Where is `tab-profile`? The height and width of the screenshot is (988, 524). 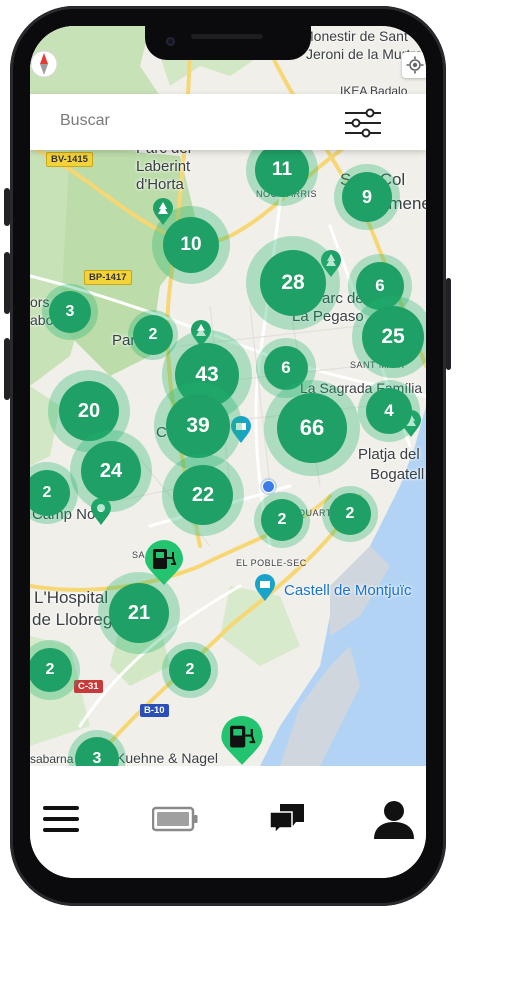
tab-profile is located at coordinates (394, 819).